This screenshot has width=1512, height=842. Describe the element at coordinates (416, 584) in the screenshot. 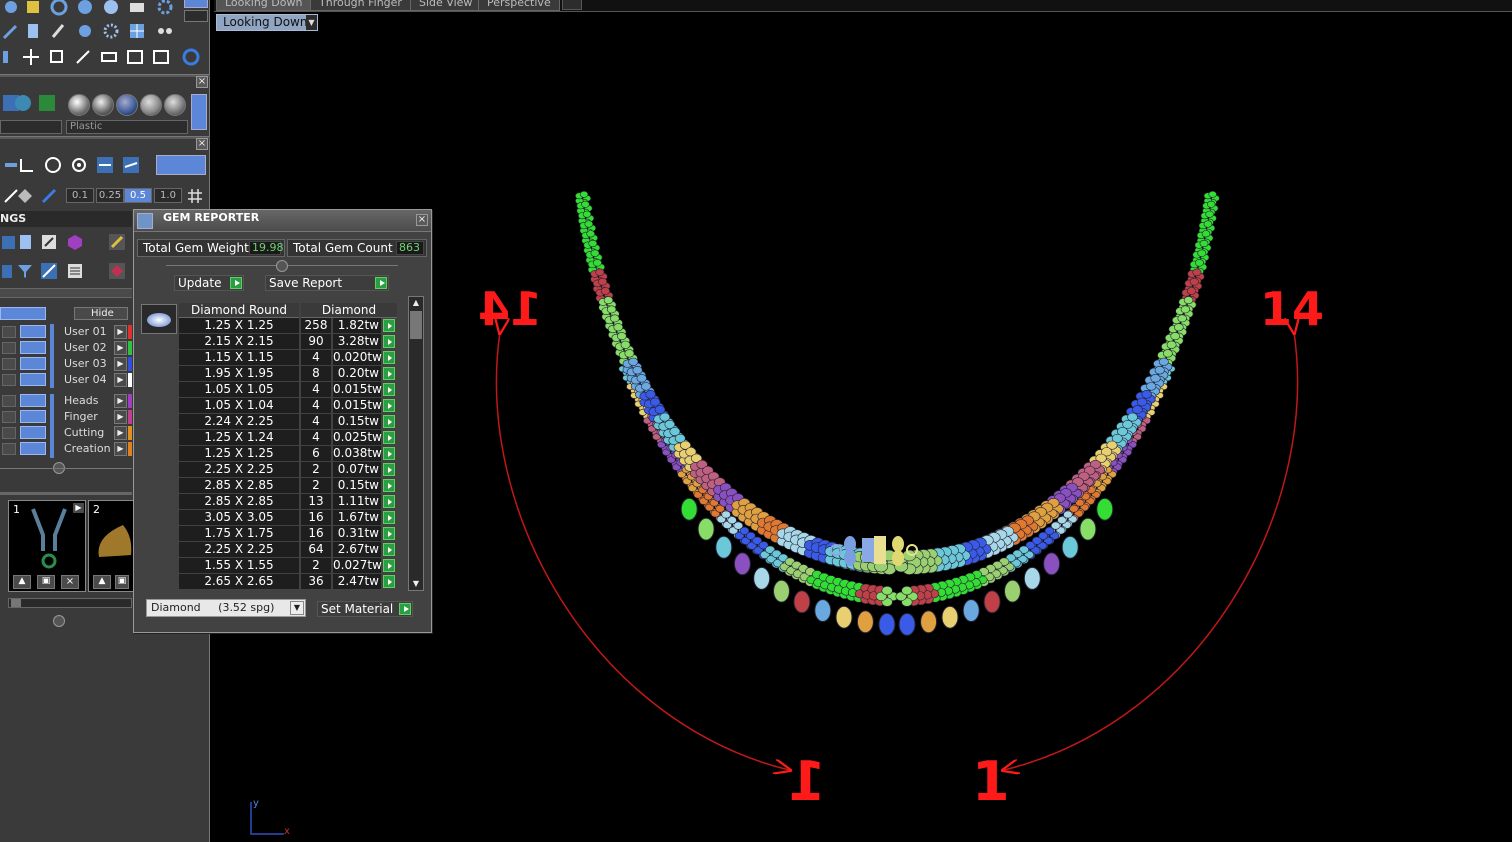

I see `scroll-down-icon: ▼` at that location.